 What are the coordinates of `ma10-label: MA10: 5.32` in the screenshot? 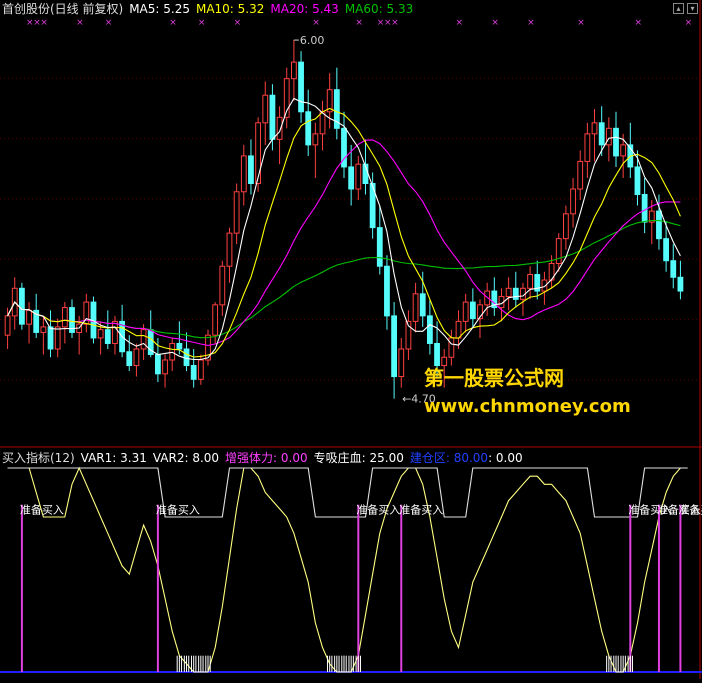 It's located at (230, 9).